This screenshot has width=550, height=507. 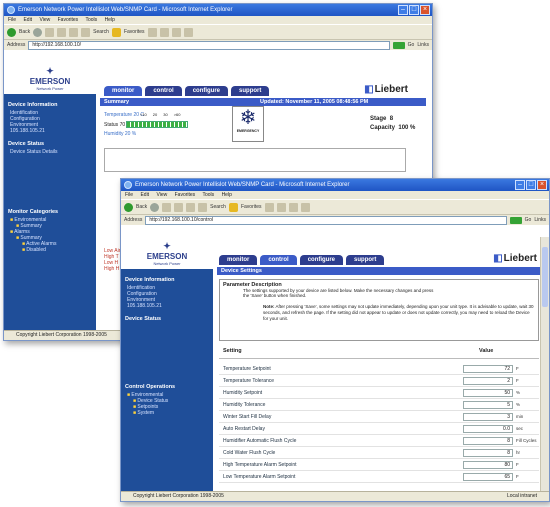 I want to click on settings-table-header: Setting Value, so click(x=379, y=353).